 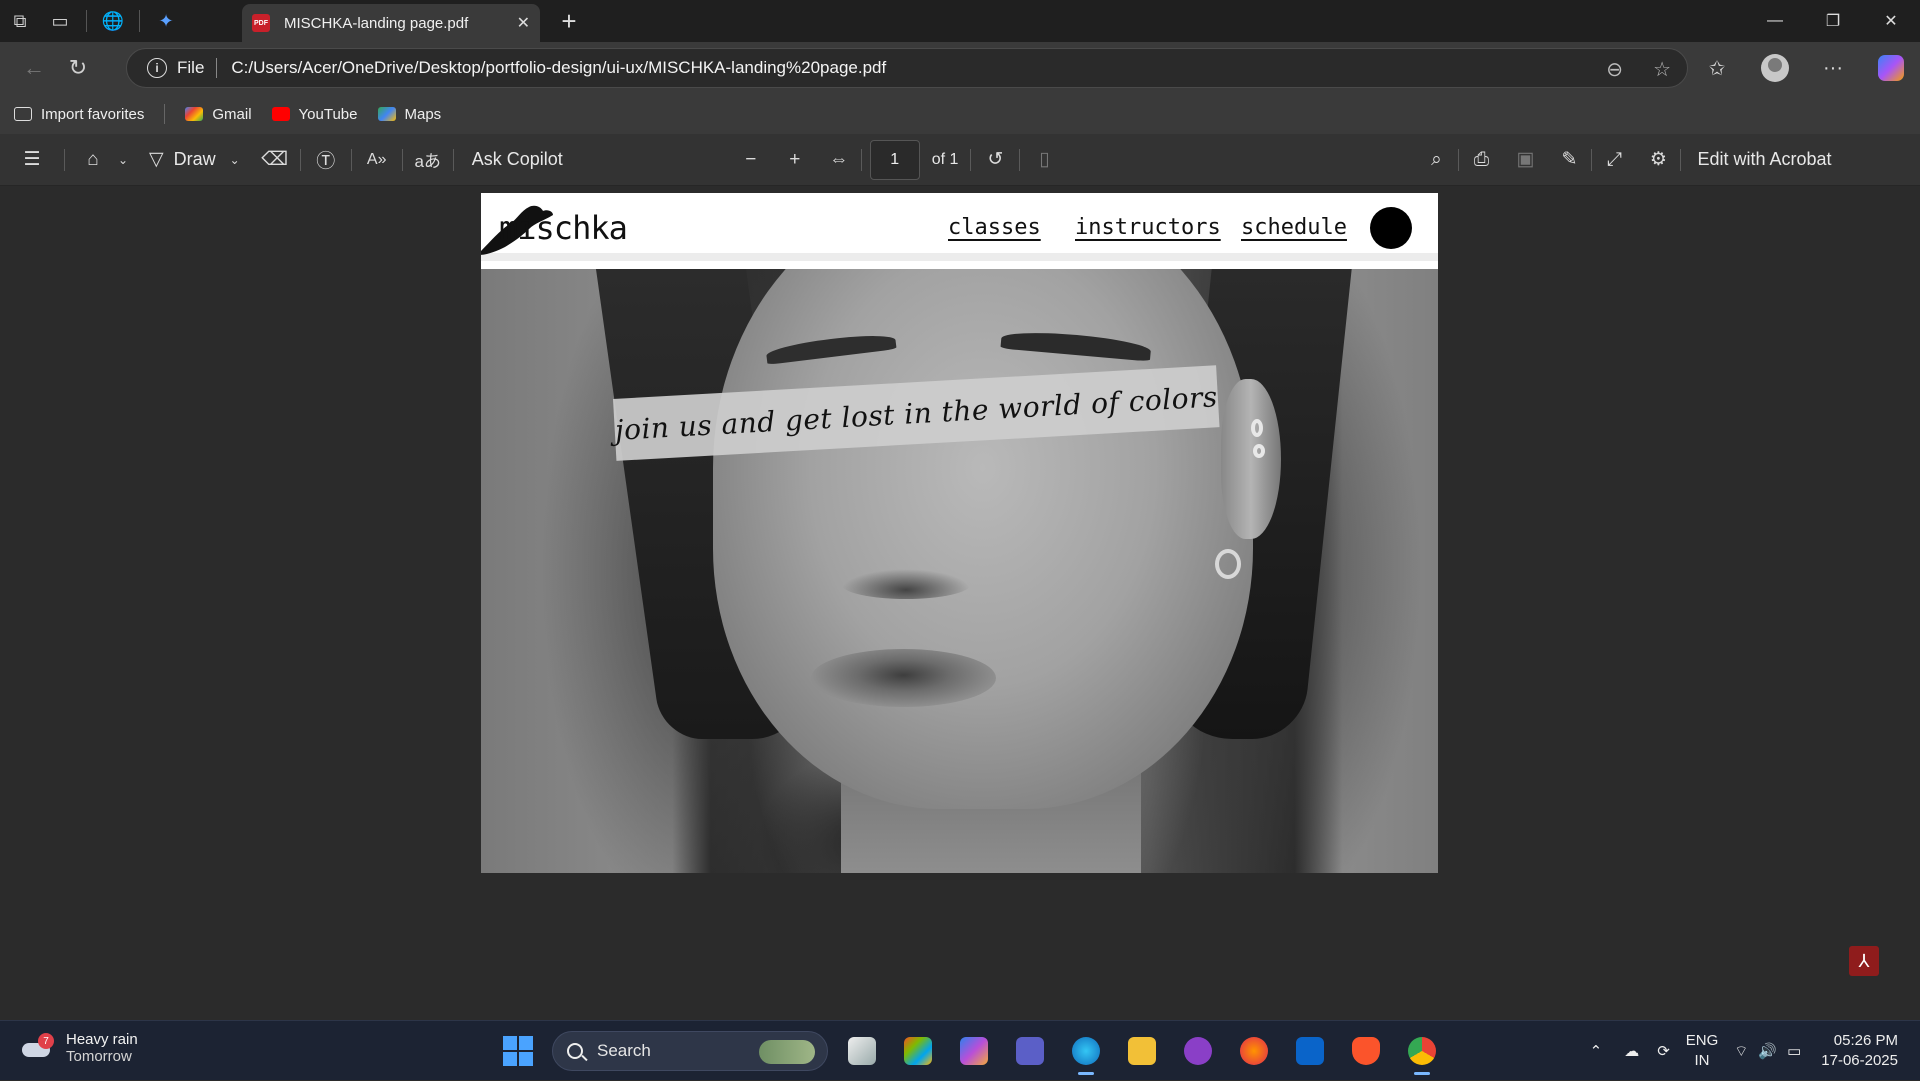 What do you see at coordinates (423, 114) in the screenshot?
I see `favorite-label: Maps` at bounding box center [423, 114].